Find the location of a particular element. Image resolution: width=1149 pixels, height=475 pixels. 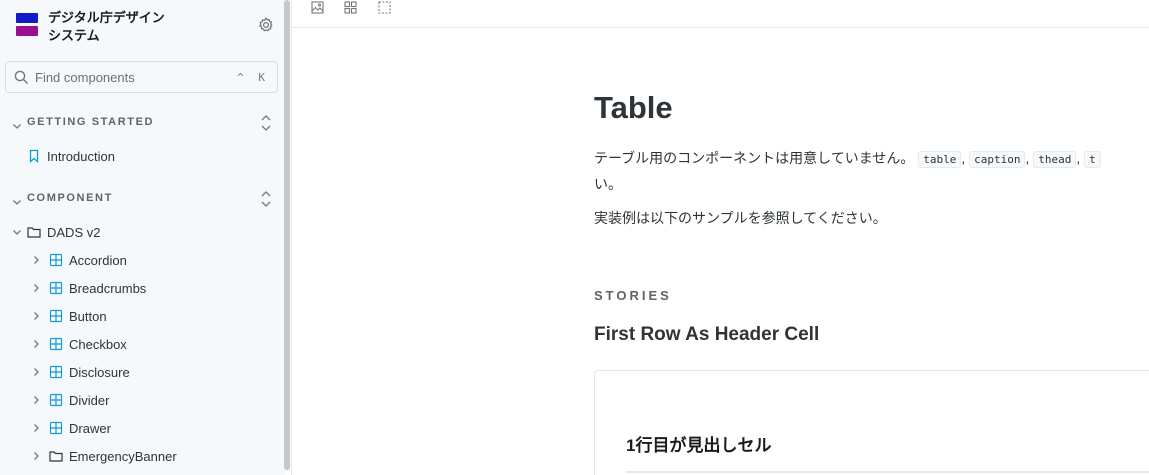

sidebar-scrollbar is located at coordinates (287, 235).